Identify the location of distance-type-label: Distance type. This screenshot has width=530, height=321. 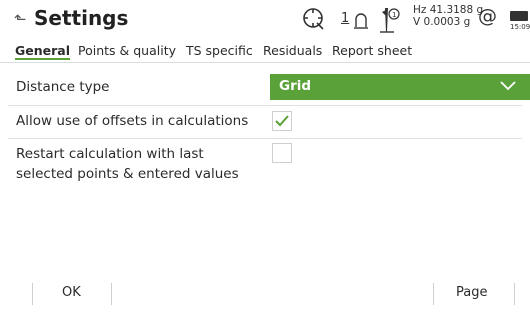
(63, 87).